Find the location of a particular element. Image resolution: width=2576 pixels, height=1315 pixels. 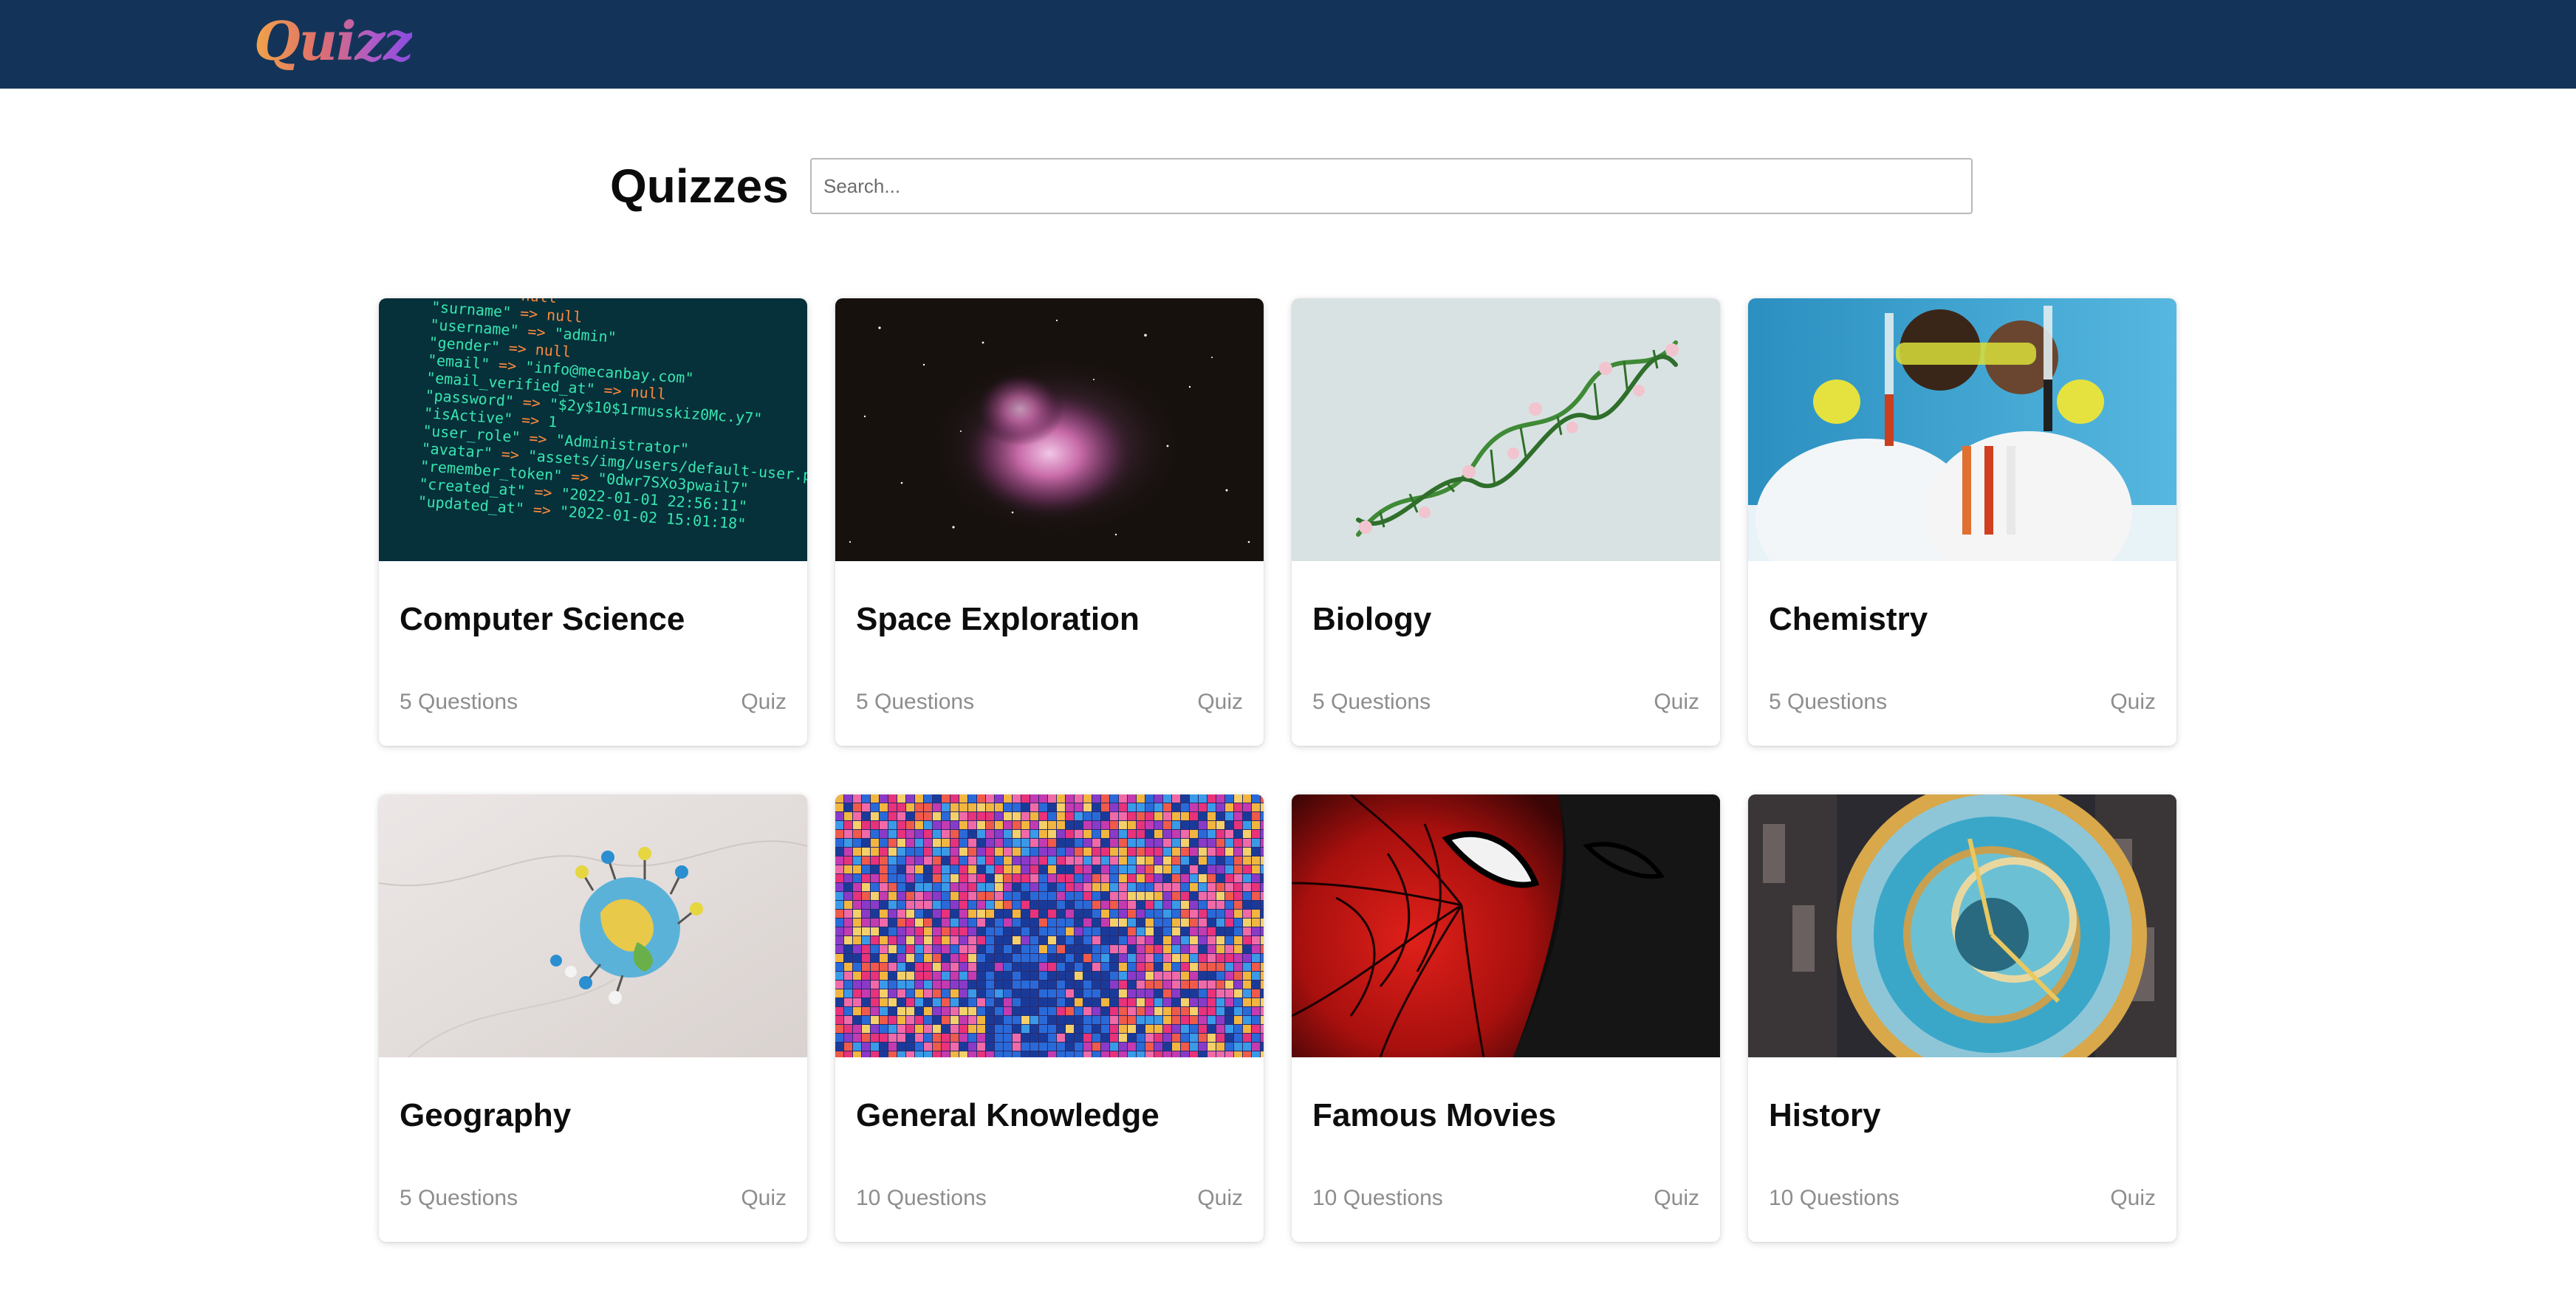

quiz-card-title: Chemistry is located at coordinates (1848, 619).